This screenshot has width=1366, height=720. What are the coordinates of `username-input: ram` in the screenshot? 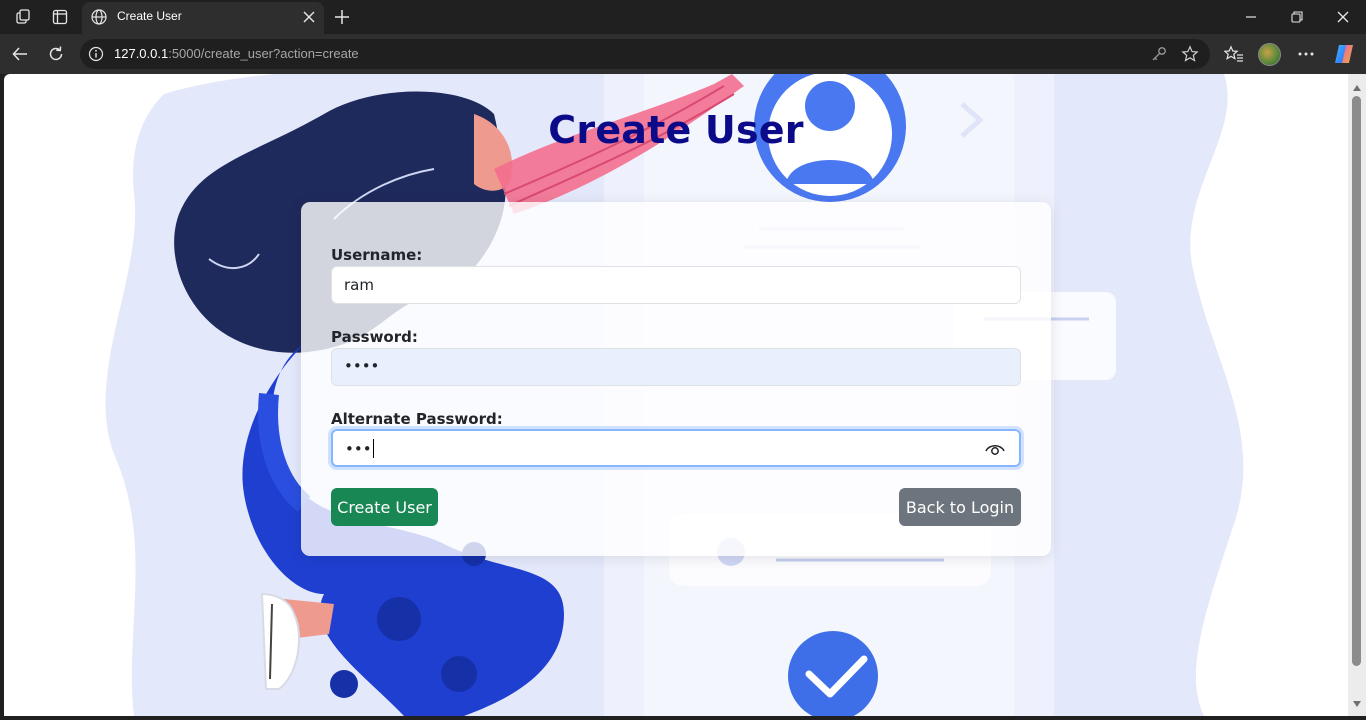 It's located at (676, 285).